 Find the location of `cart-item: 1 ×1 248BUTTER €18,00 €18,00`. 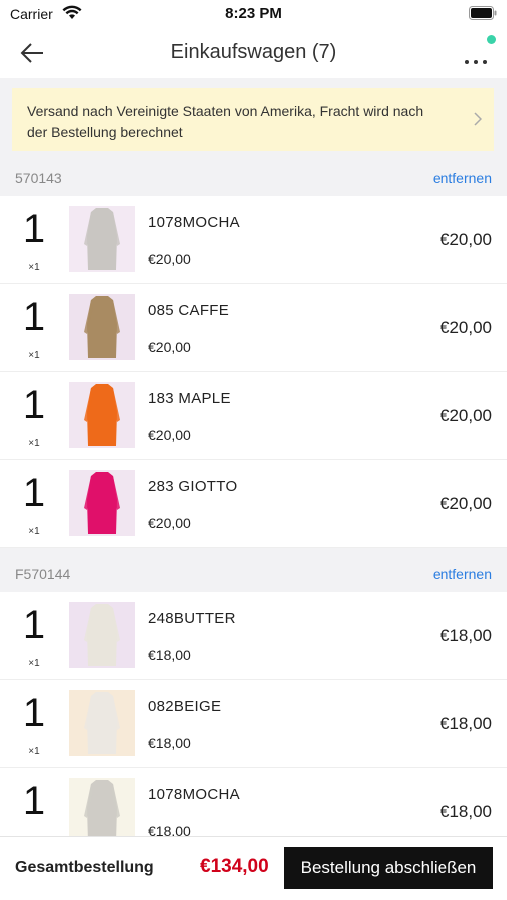

cart-item: 1 ×1 248BUTTER €18,00 €18,00 is located at coordinates (253, 636).